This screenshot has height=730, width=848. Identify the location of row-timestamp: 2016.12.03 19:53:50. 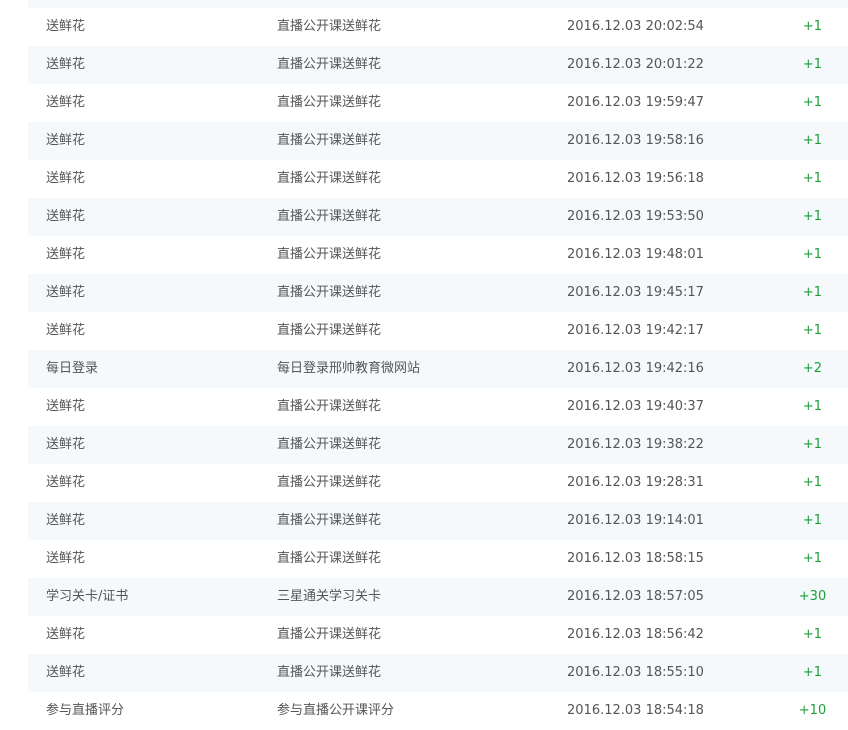
(635, 216).